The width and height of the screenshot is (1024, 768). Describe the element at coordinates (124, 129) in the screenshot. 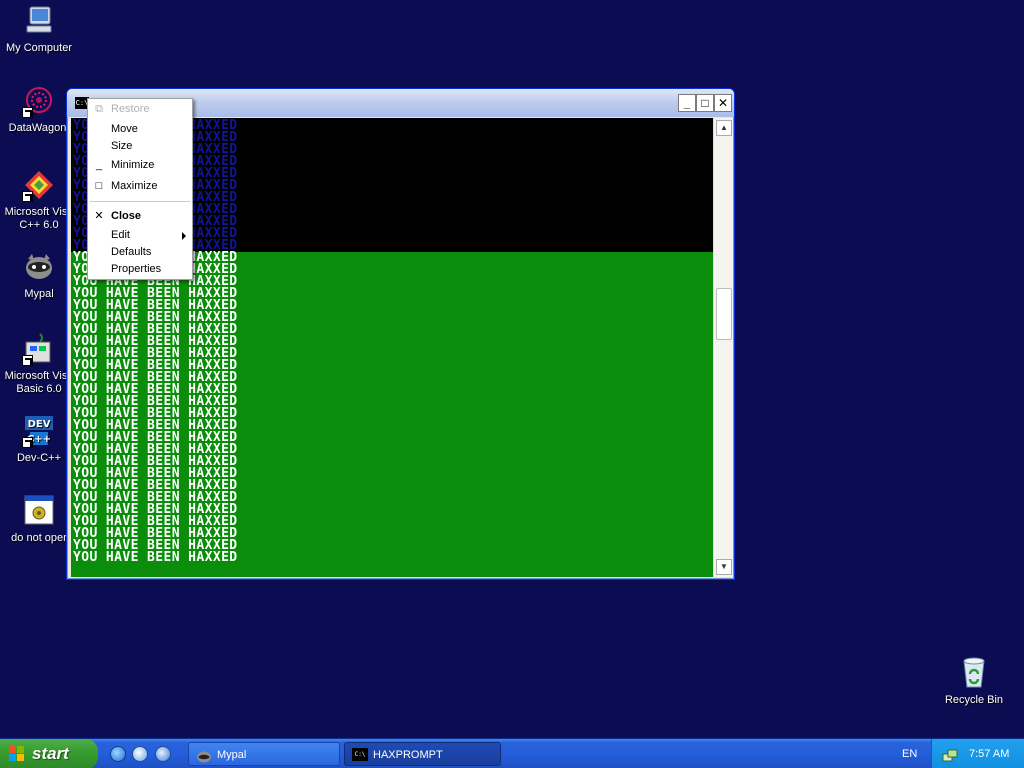

I see `menu-item-label: Move` at that location.